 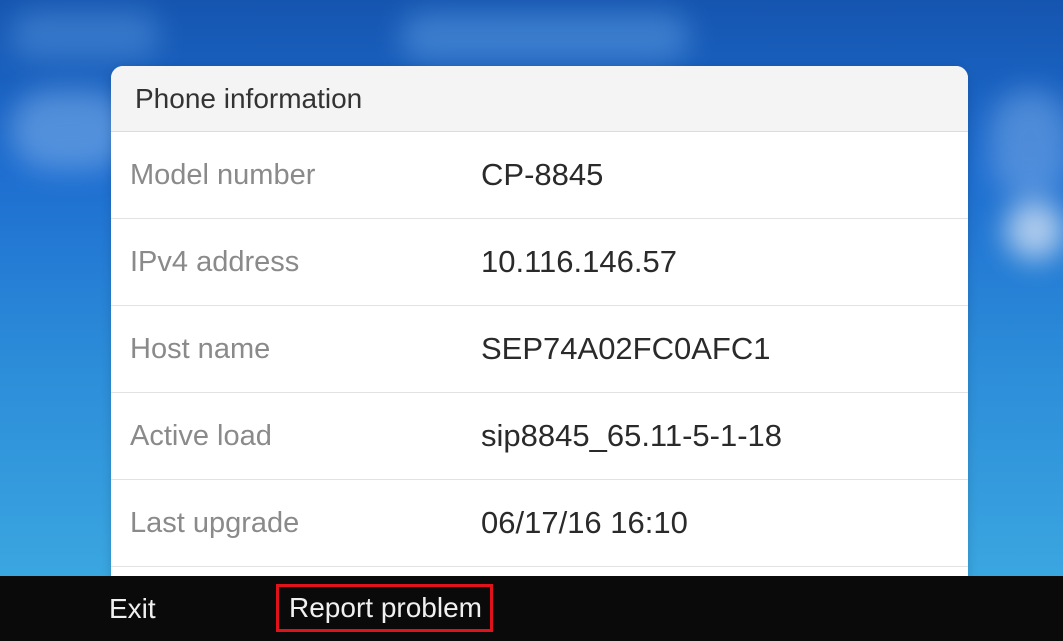 What do you see at coordinates (384, 608) in the screenshot?
I see `report-problem-softkey: Report problem` at bounding box center [384, 608].